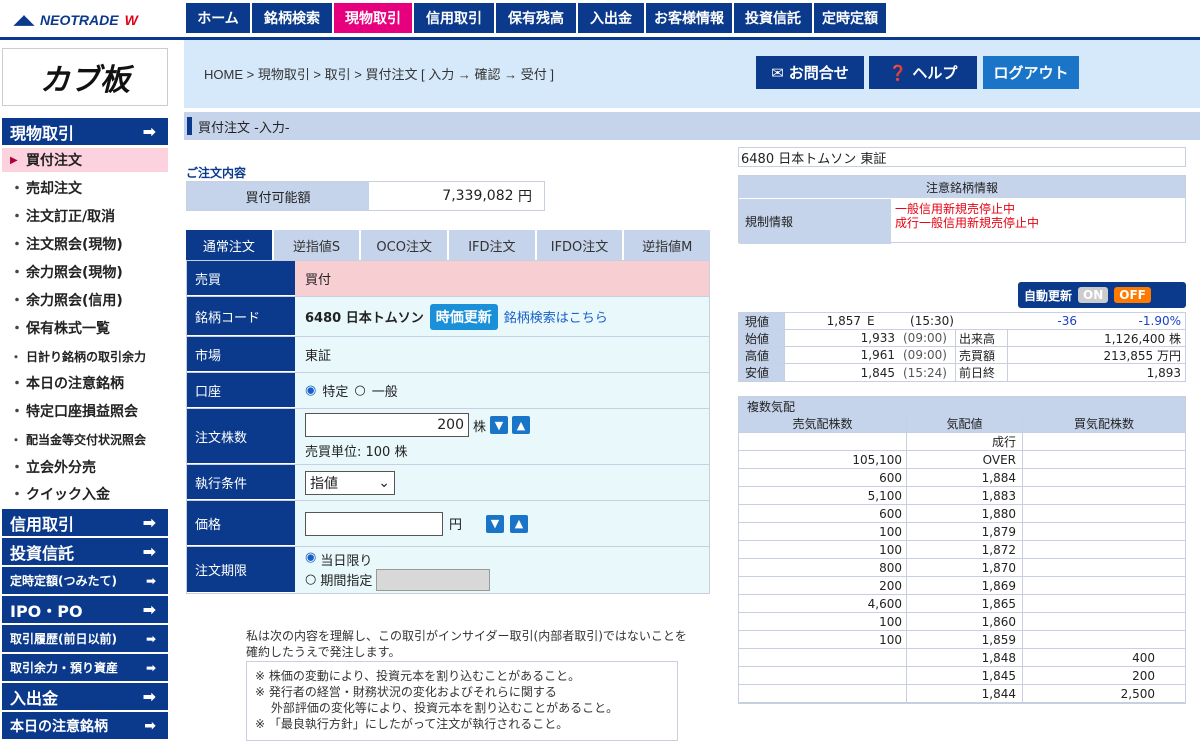 The width and height of the screenshot is (1200, 741). Describe the element at coordinates (850, 18) in the screenshot. I see `top-nav-periodic: 定時定額` at that location.